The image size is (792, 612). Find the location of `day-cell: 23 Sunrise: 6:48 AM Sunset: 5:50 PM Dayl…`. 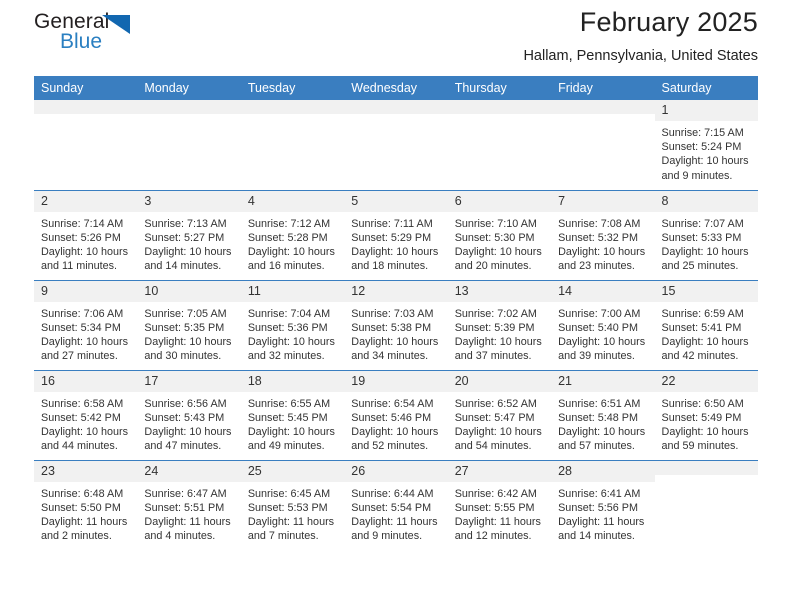

day-cell: 23 Sunrise: 6:48 AM Sunset: 5:50 PM Dayl… is located at coordinates (86, 504).